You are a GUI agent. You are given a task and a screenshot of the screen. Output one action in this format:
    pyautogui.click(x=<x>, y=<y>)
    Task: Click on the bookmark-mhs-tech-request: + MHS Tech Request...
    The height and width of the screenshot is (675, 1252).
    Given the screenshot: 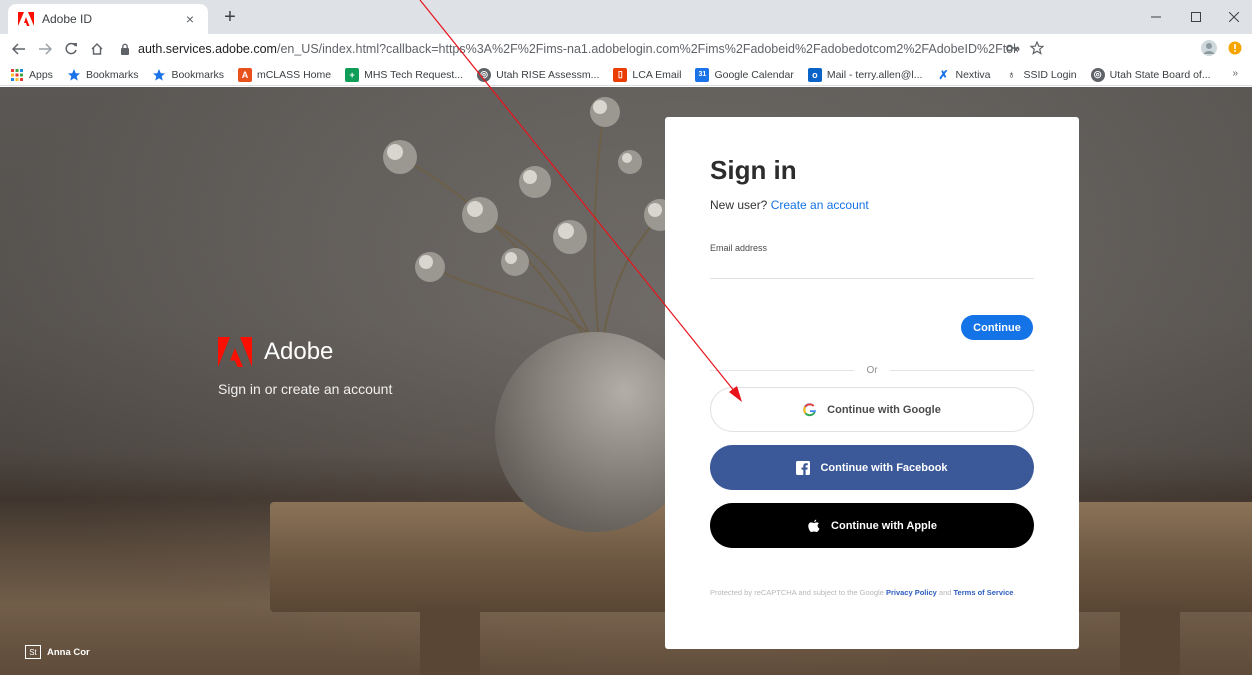 What is the action you would take?
    pyautogui.click(x=404, y=74)
    